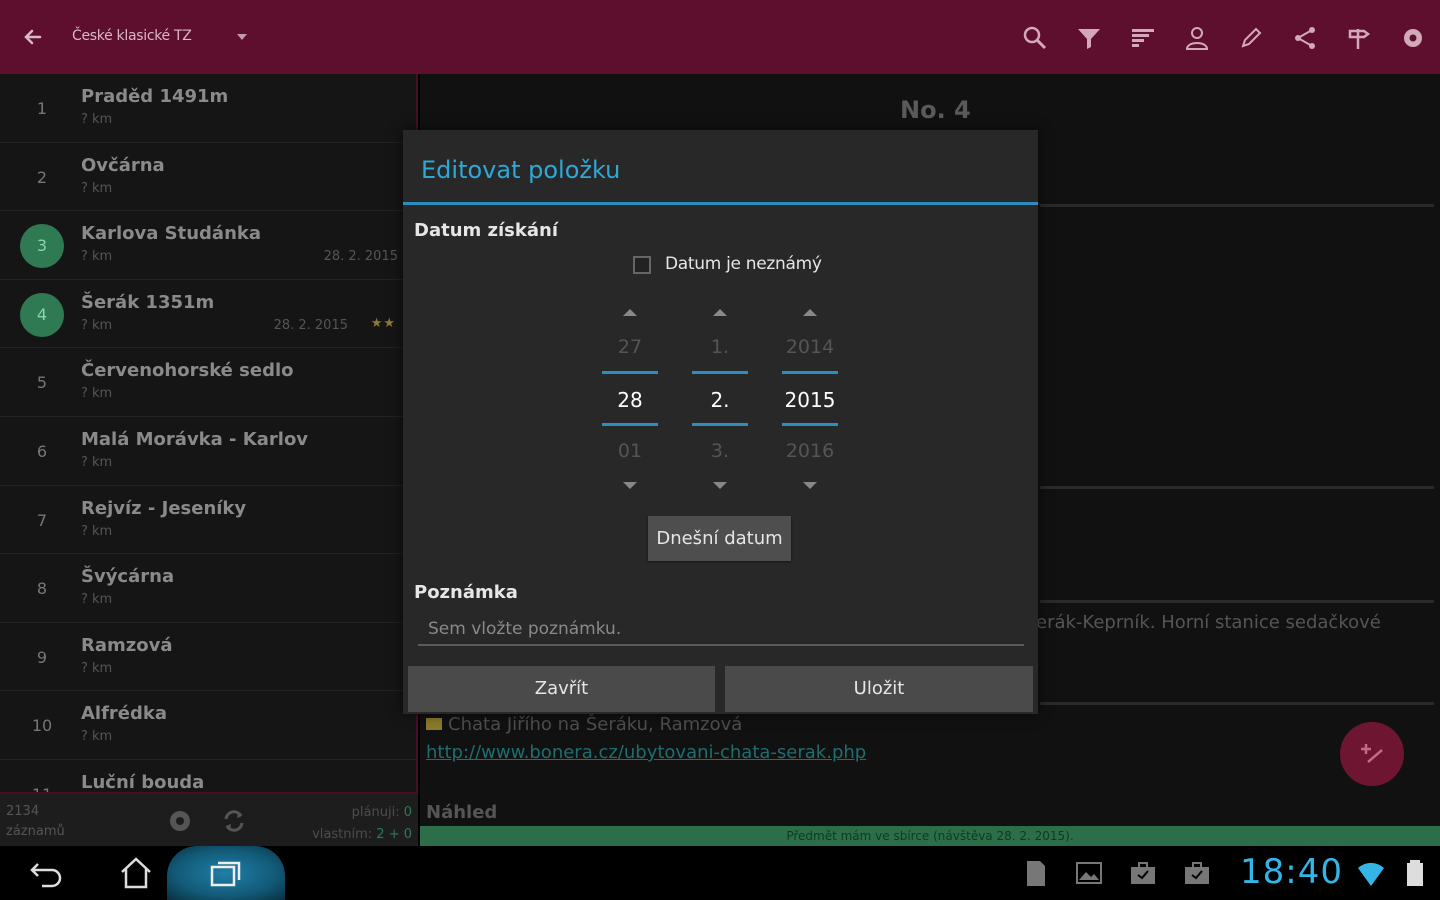  What do you see at coordinates (810, 451) in the screenshot?
I see `year-next: 2016` at bounding box center [810, 451].